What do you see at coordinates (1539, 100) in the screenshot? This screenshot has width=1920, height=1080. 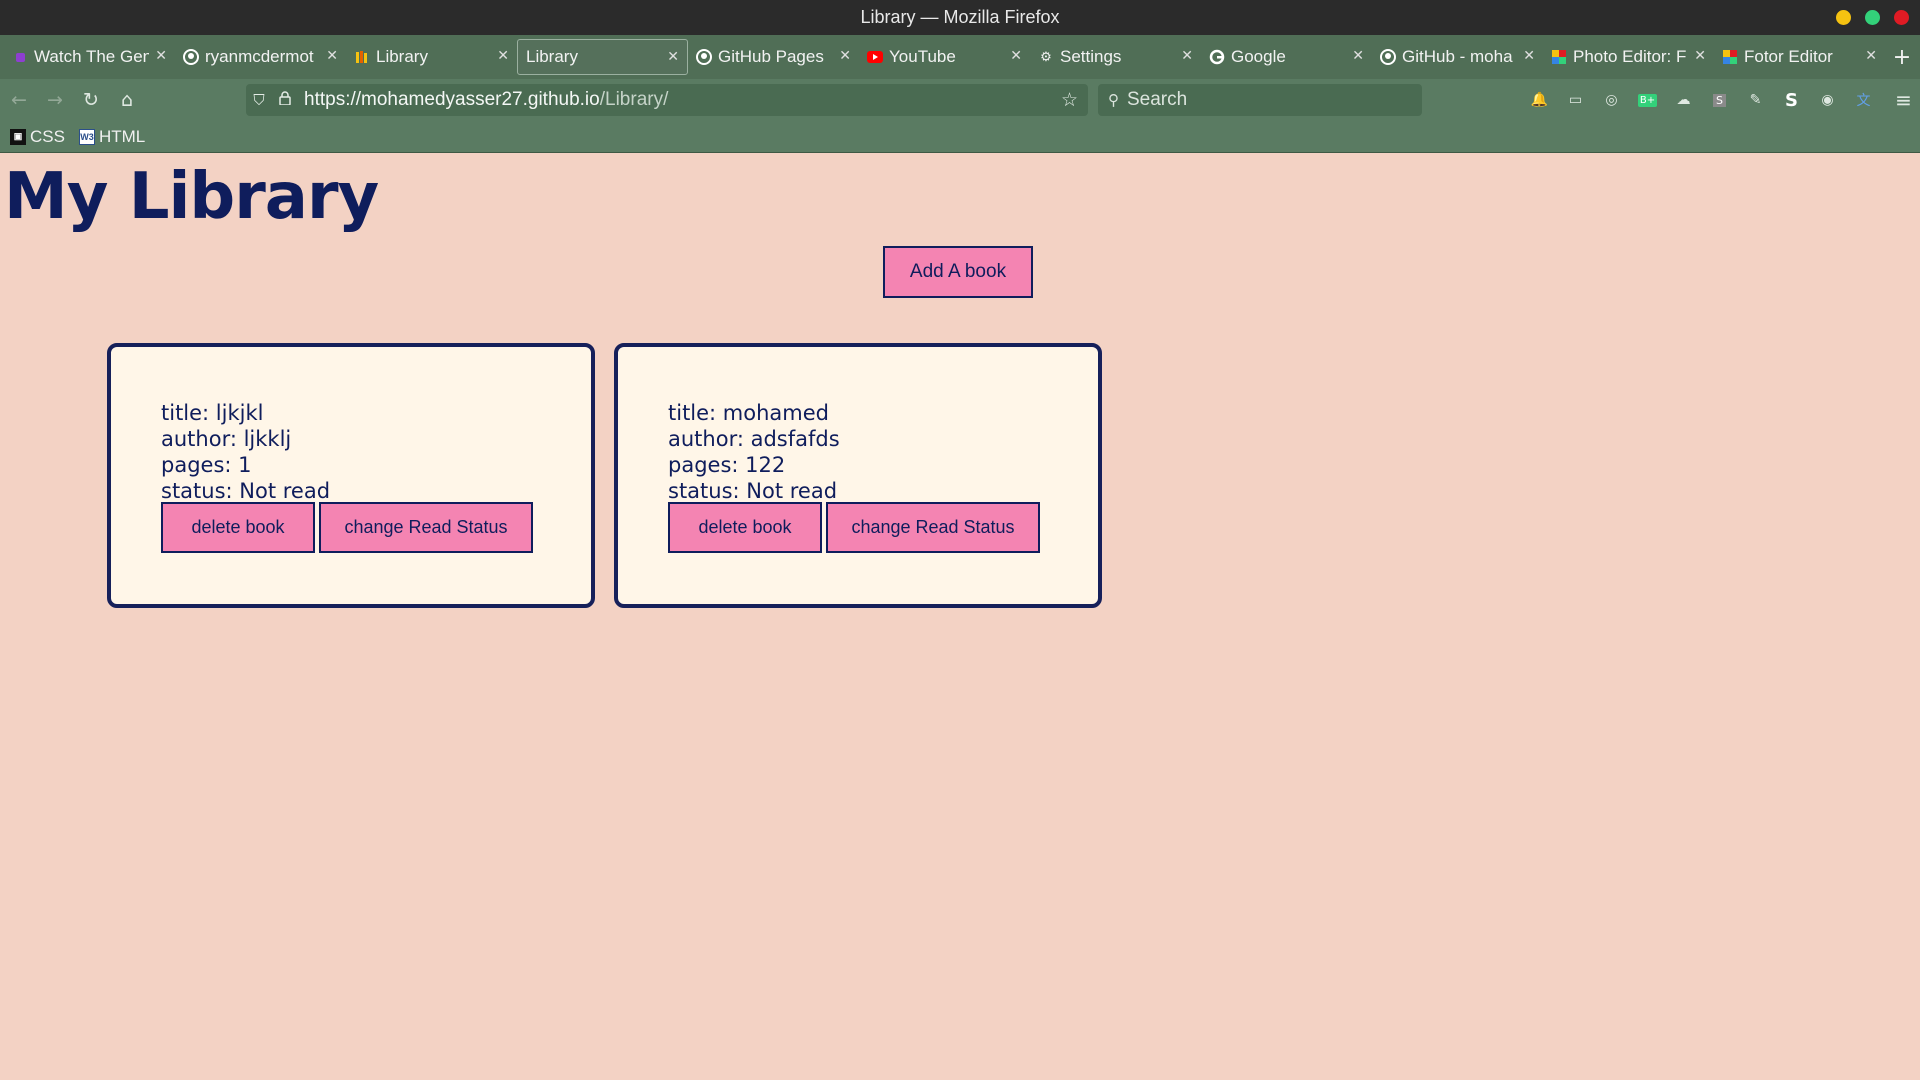 I see `notification-extension-icon: 🔔` at bounding box center [1539, 100].